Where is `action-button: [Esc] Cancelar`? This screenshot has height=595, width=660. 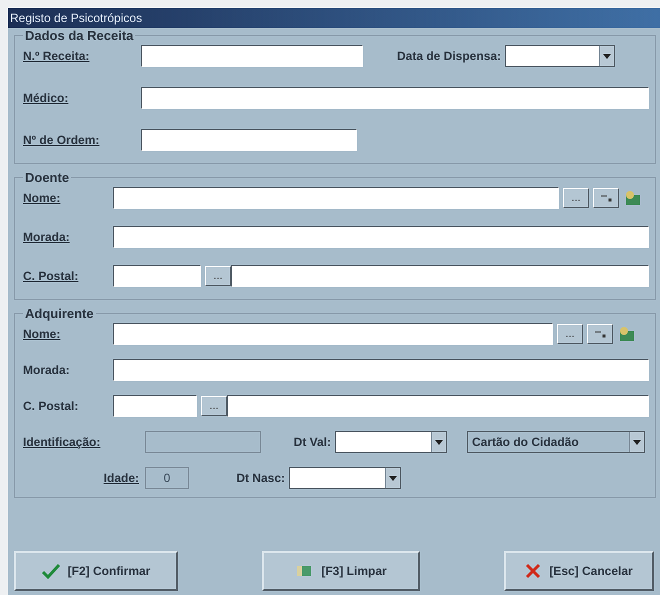
action-button: [Esc] Cancelar is located at coordinates (579, 571).